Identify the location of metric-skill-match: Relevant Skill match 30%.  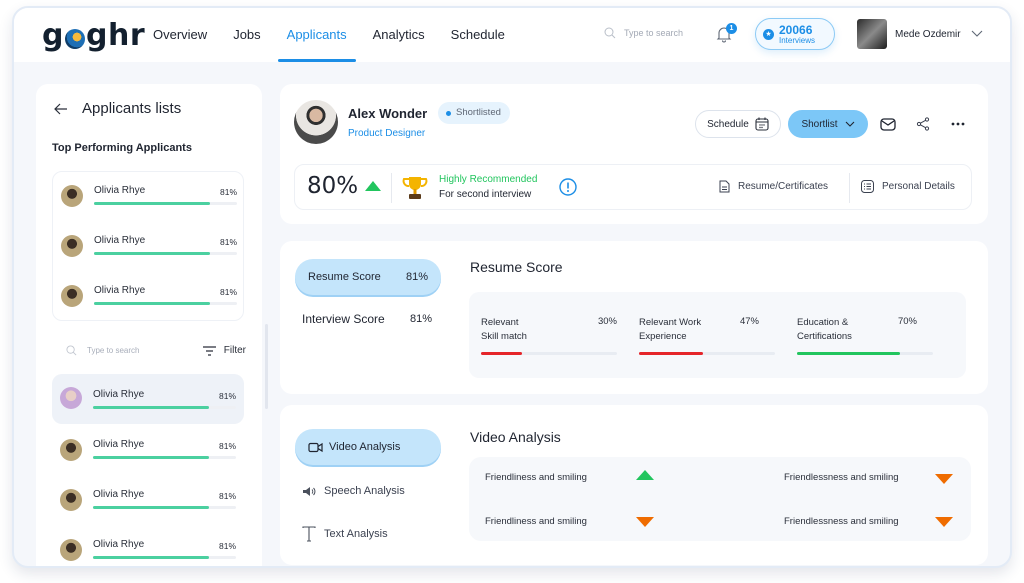
(549, 335).